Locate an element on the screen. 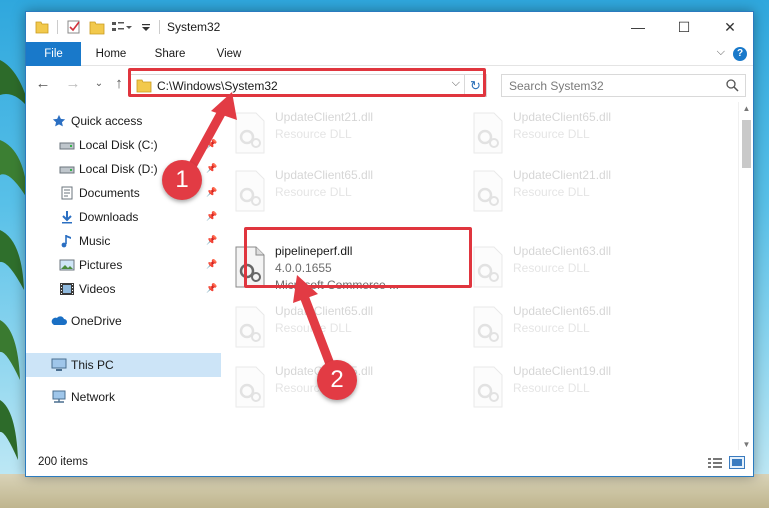  recent-locations-button: ⌄ is located at coordinates (99, 84).